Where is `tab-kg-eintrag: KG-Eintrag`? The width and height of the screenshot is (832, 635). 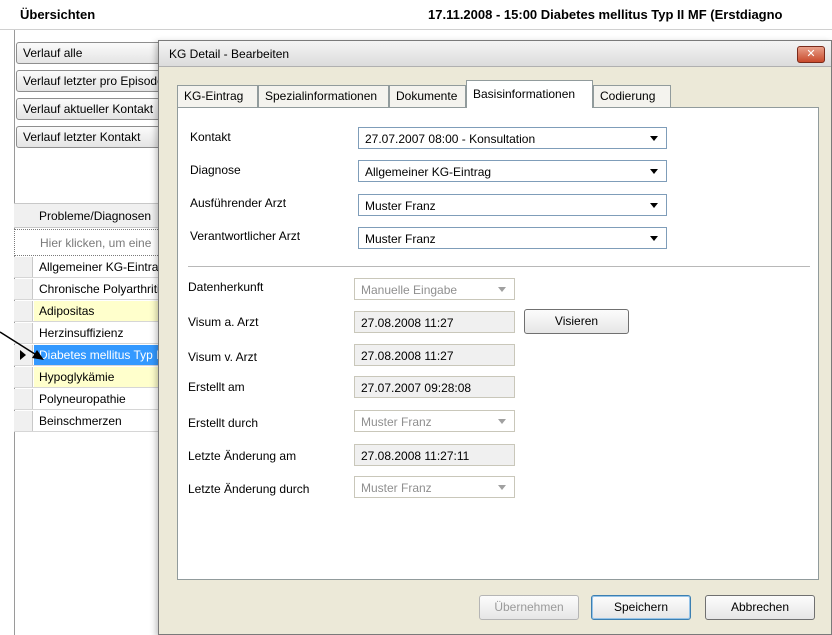 tab-kg-eintrag: KG-Eintrag is located at coordinates (217, 96).